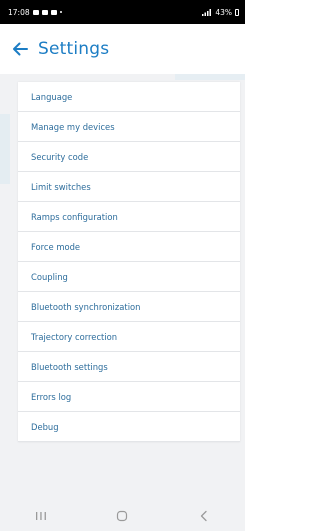  What do you see at coordinates (207, 12) in the screenshot?
I see `signal-icon` at bounding box center [207, 12].